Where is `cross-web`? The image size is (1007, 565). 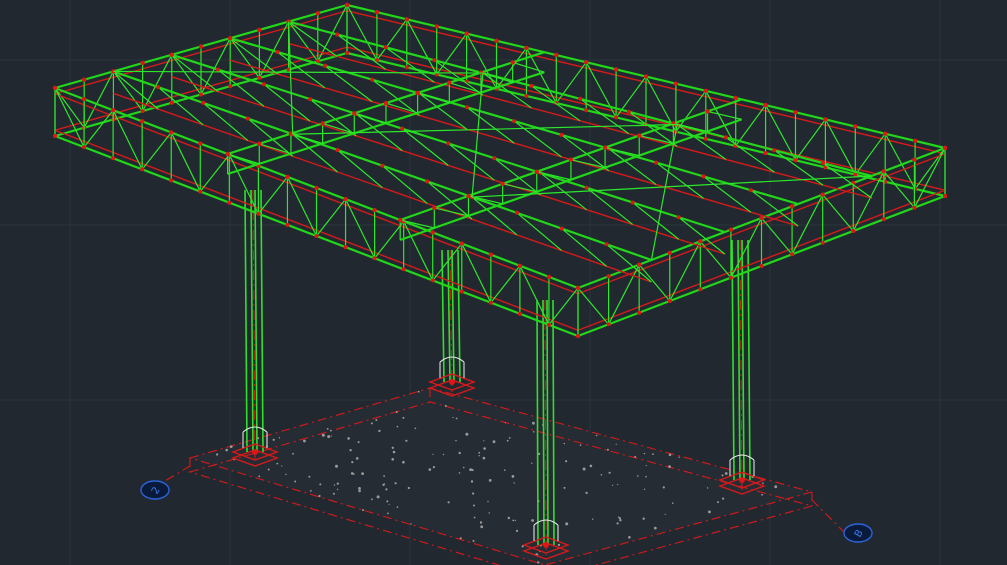 cross-web is located at coordinates (401, 108).